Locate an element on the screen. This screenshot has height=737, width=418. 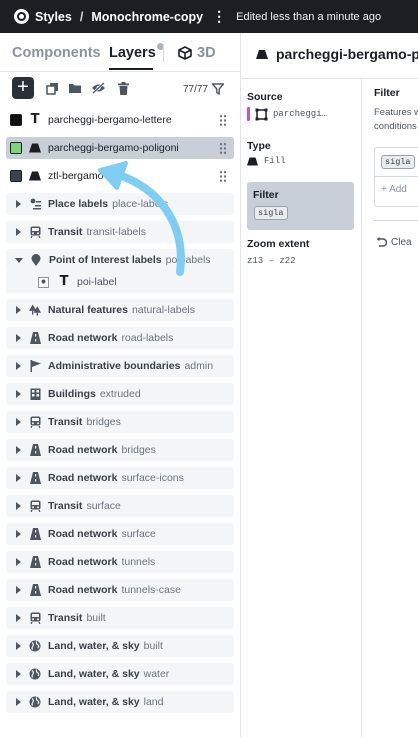
layer-group-row: Point of Interest labels poi-labels is located at coordinates (120, 260).